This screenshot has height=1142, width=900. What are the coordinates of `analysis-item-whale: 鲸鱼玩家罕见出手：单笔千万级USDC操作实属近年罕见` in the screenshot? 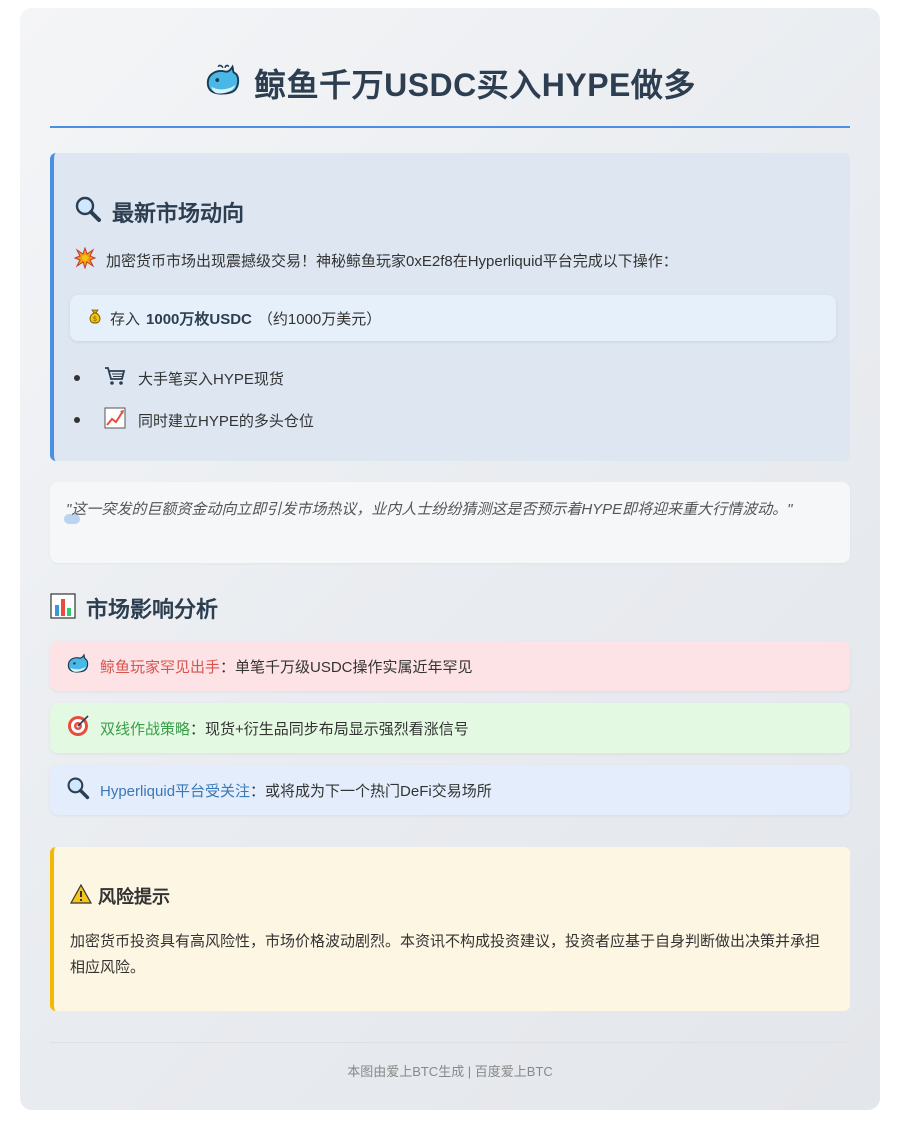 It's located at (450, 666).